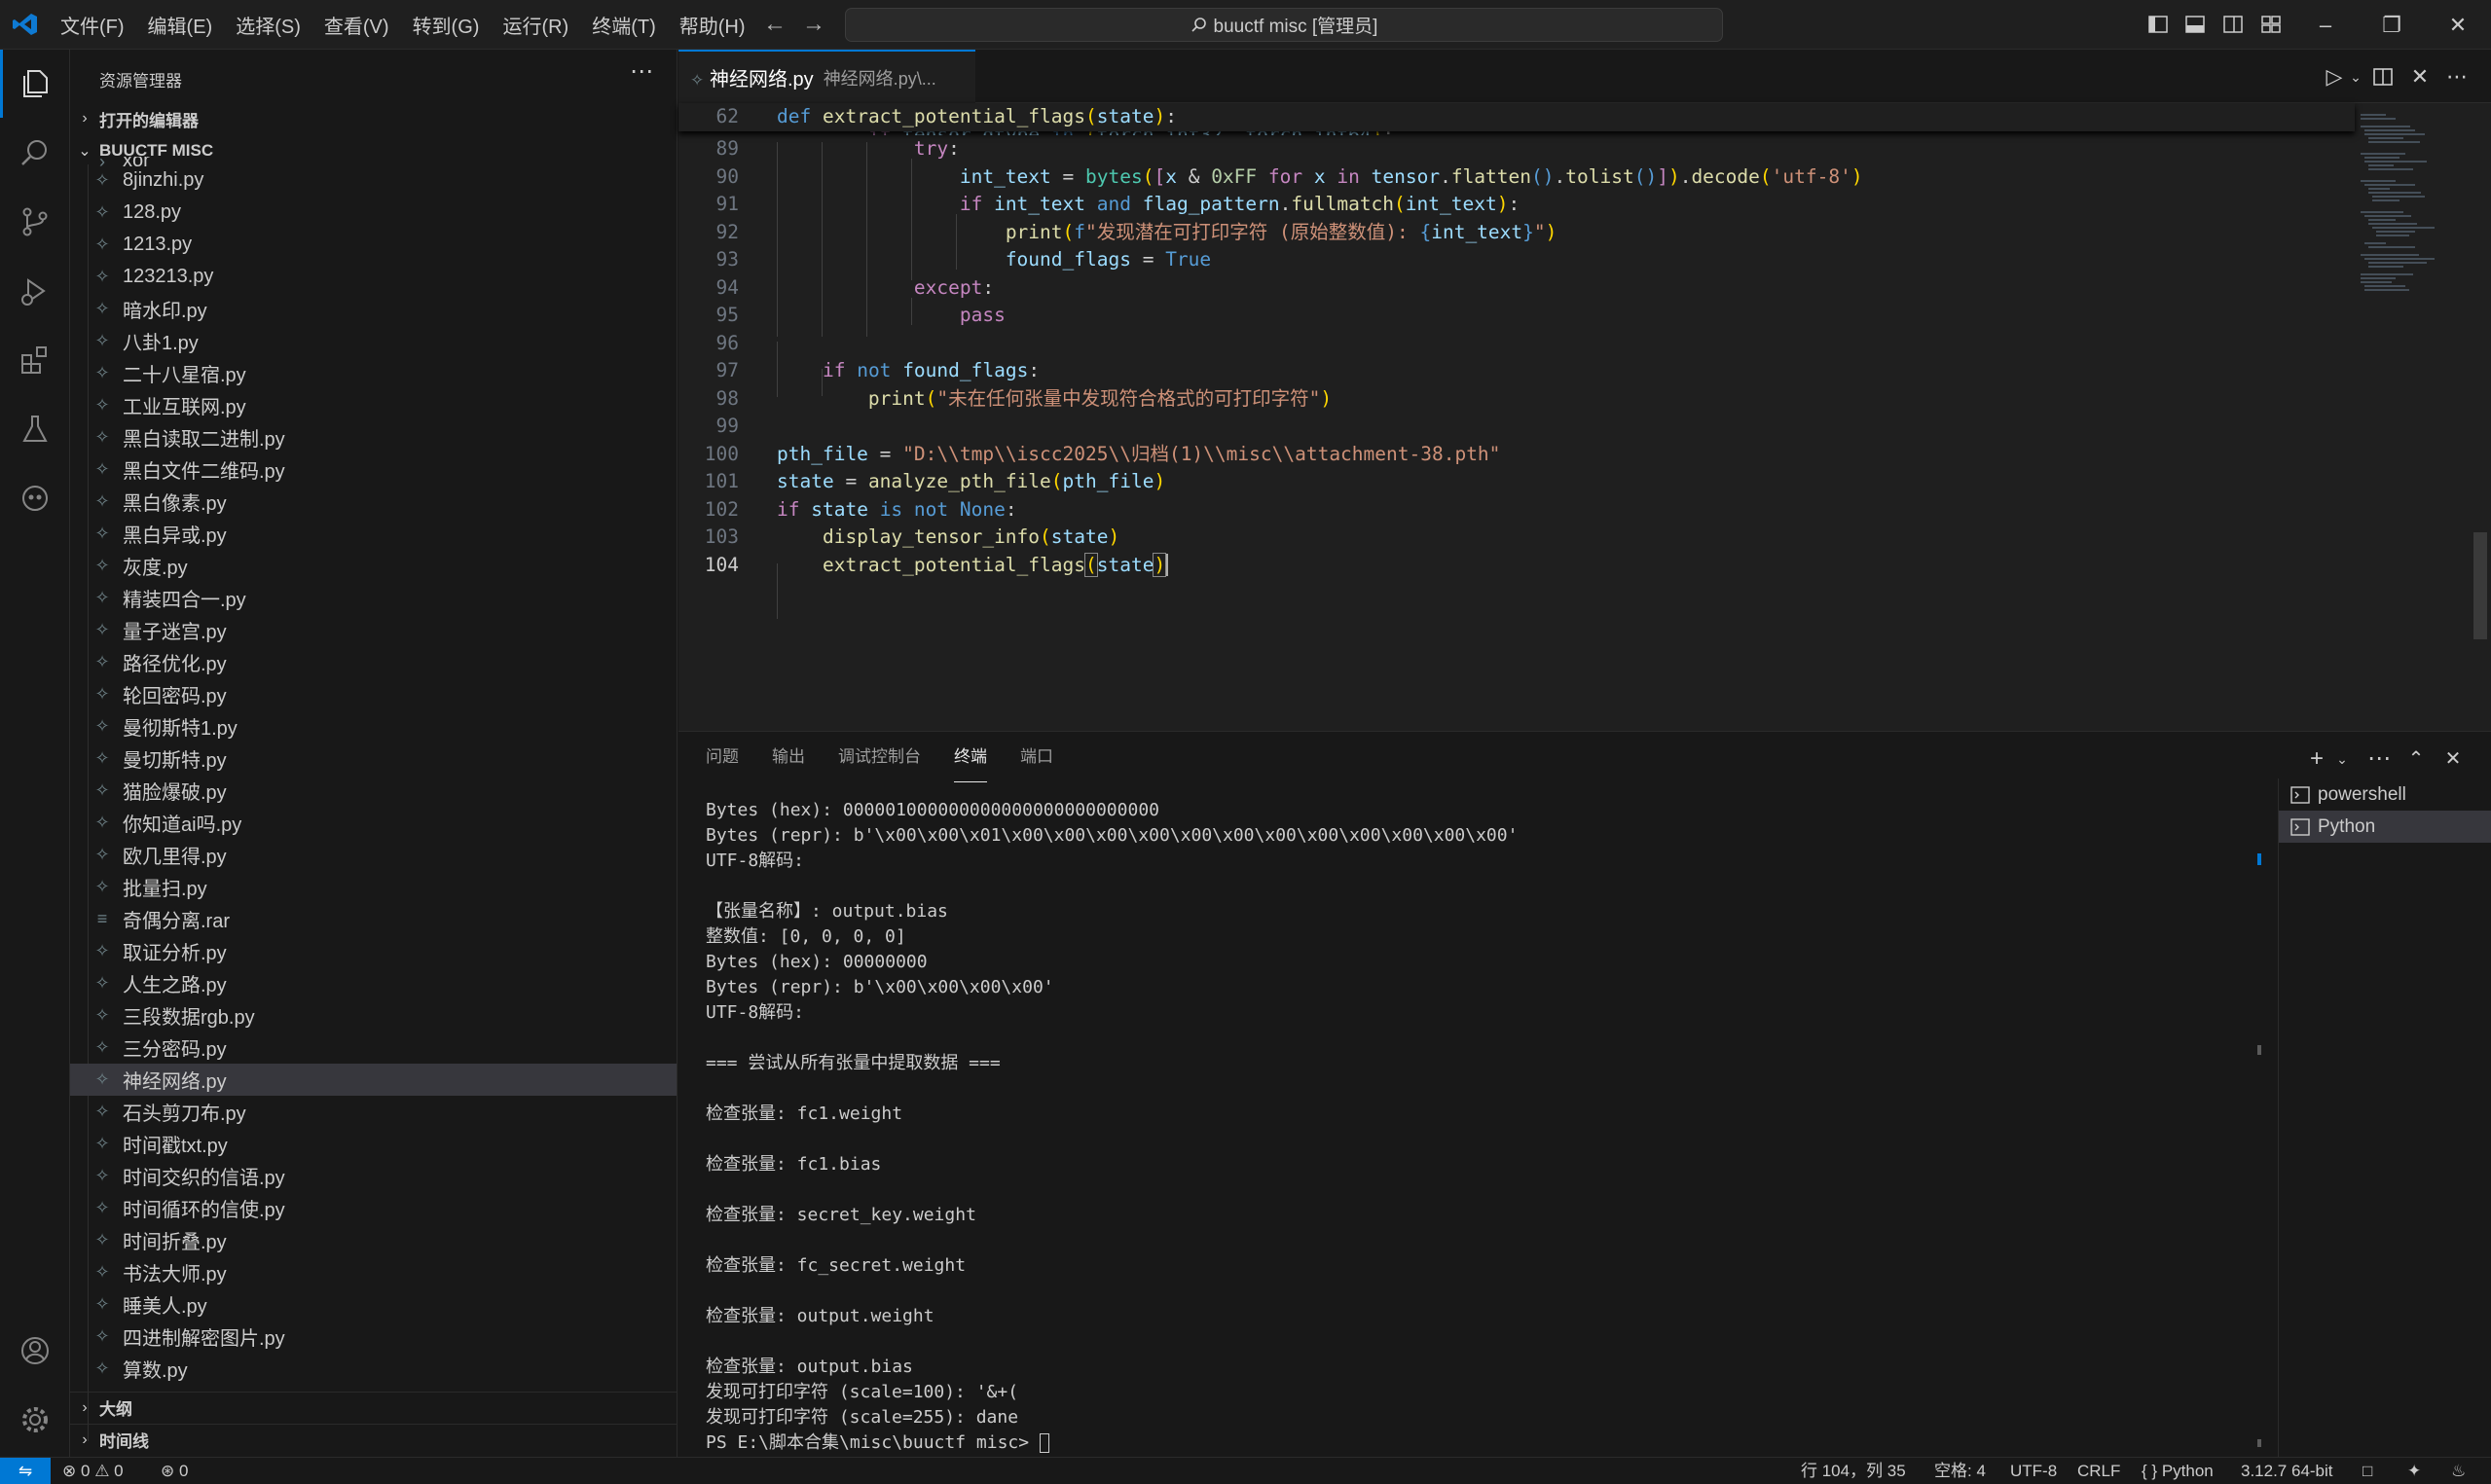 The height and width of the screenshot is (1484, 2491). Describe the element at coordinates (775, 24) in the screenshot. I see `back-arrow-icon: ←` at that location.